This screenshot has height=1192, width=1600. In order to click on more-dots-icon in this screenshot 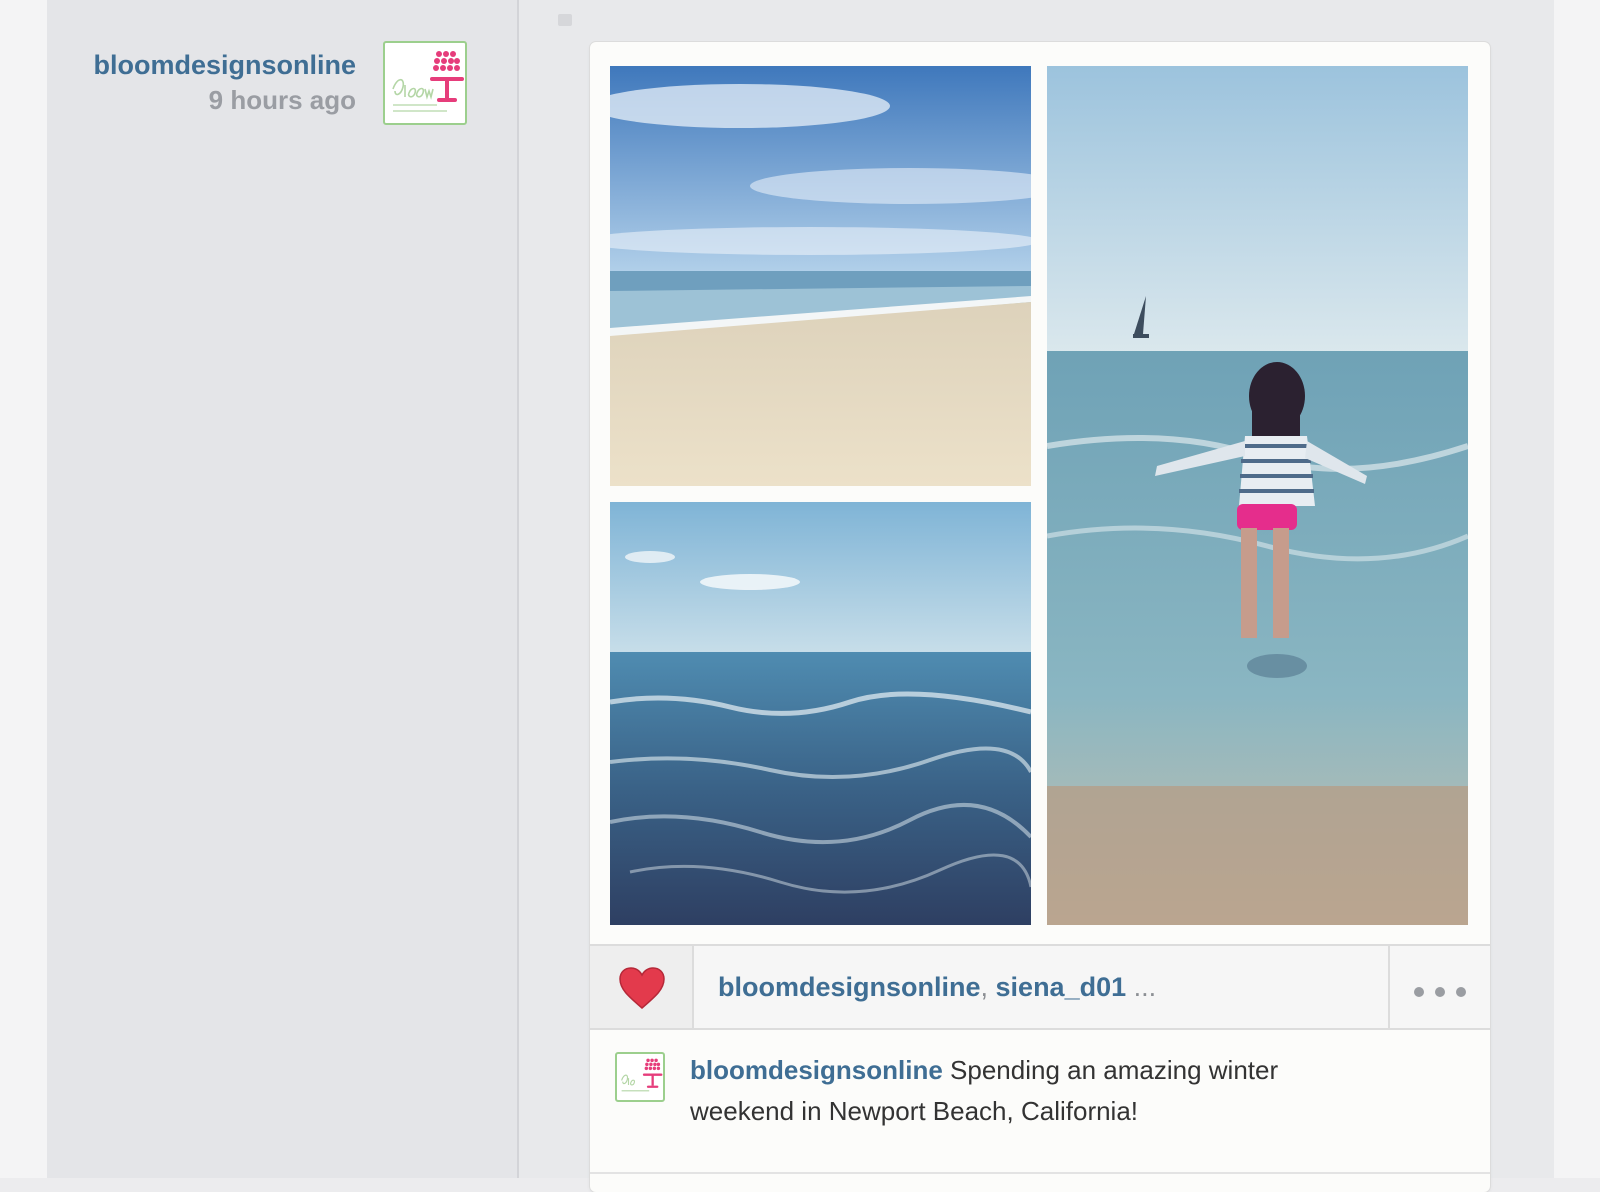, I will do `click(1445, 993)`.